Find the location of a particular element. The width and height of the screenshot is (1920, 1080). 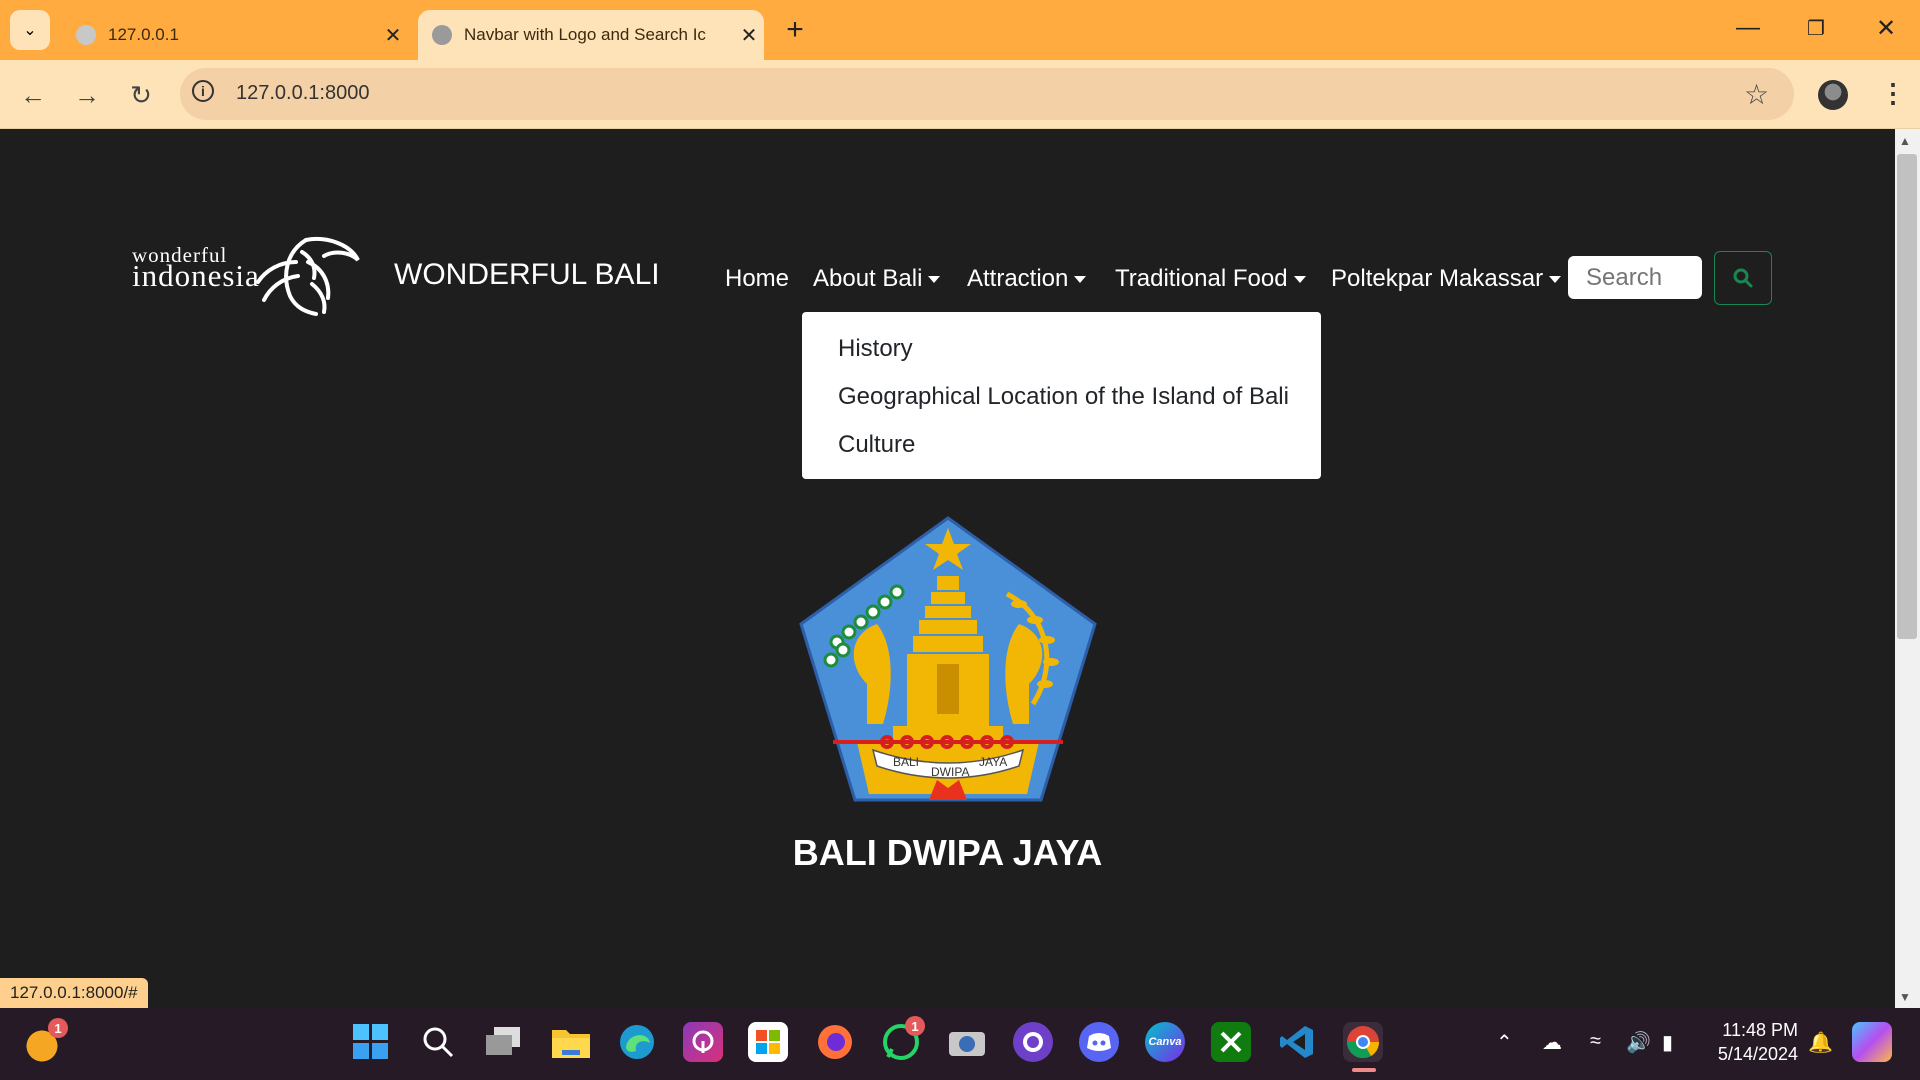

nav-label: Attraction is located at coordinates (1018, 278).